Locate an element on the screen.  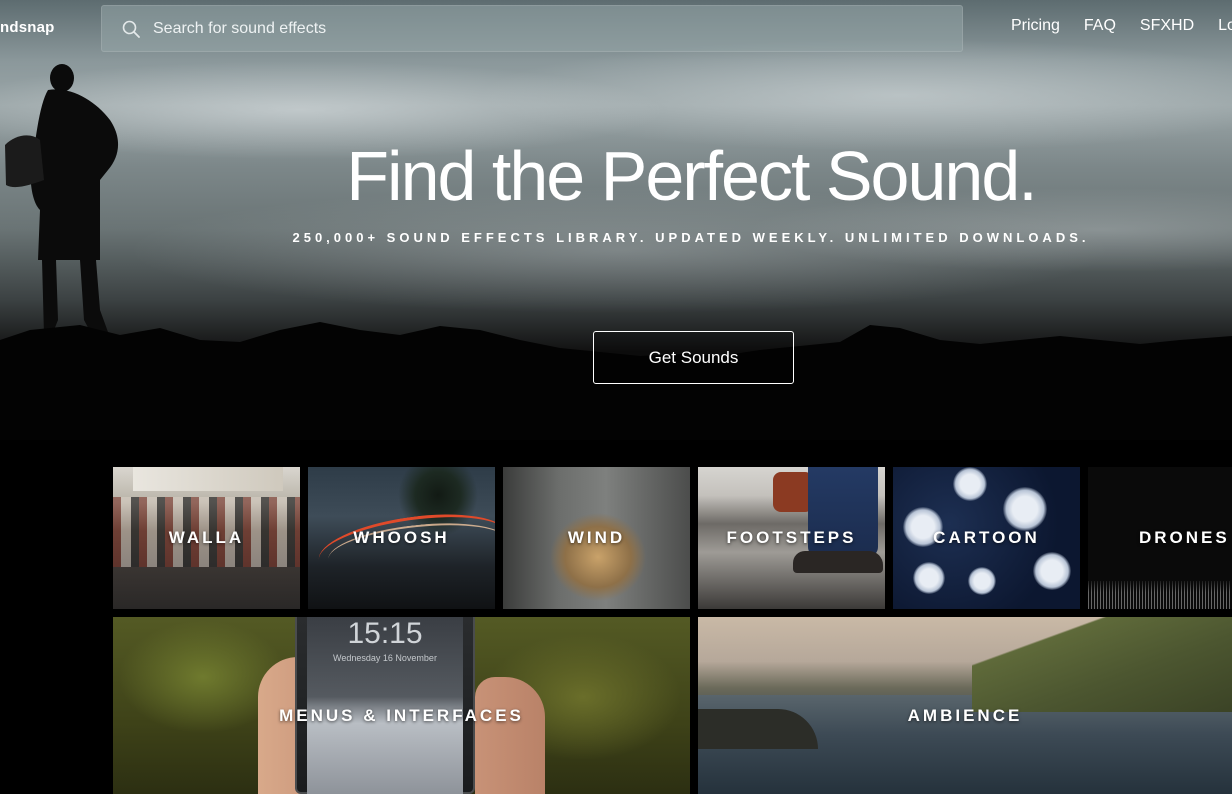
tile-image-cafe is located at coordinates (208, 479).